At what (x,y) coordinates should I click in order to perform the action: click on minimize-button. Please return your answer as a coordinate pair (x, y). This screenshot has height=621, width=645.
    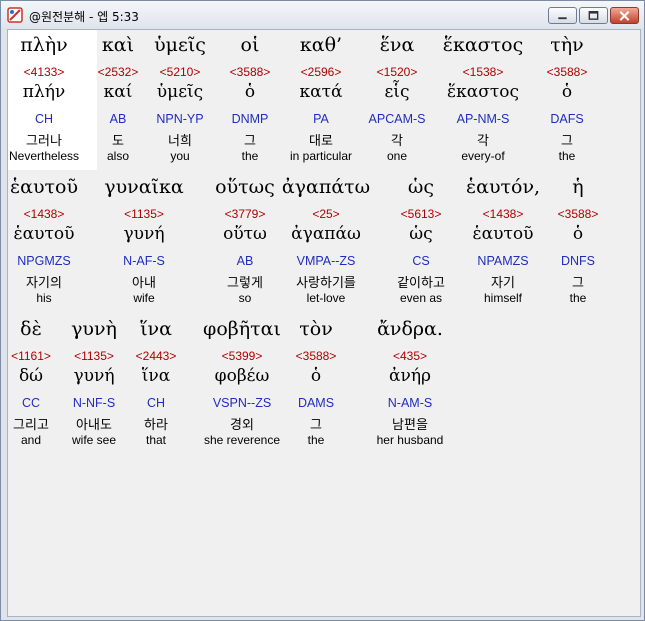
    Looking at the image, I should click on (562, 15).